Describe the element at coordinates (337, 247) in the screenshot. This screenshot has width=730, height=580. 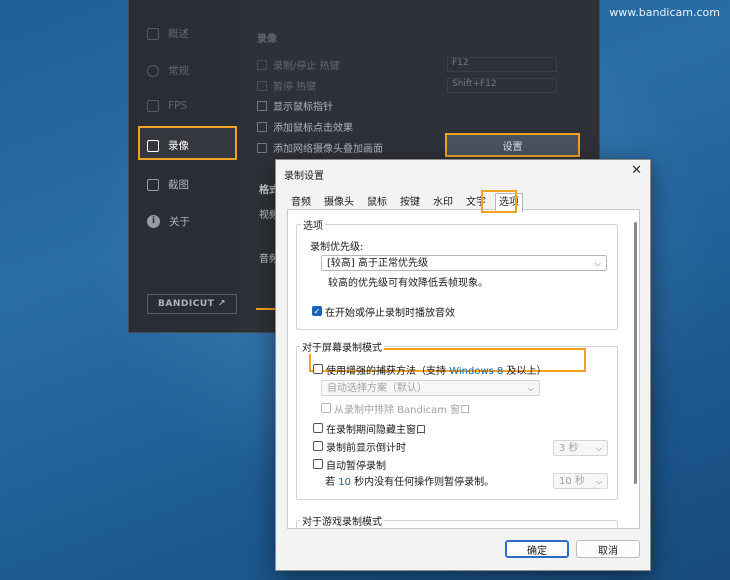
I see `priority-label: 录制优先级:` at that location.